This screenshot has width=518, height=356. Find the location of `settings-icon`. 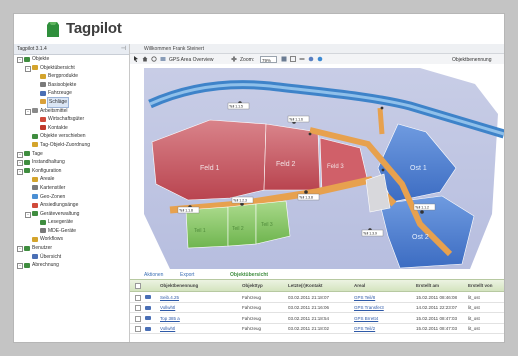

settings-icon is located at coordinates (311, 59).